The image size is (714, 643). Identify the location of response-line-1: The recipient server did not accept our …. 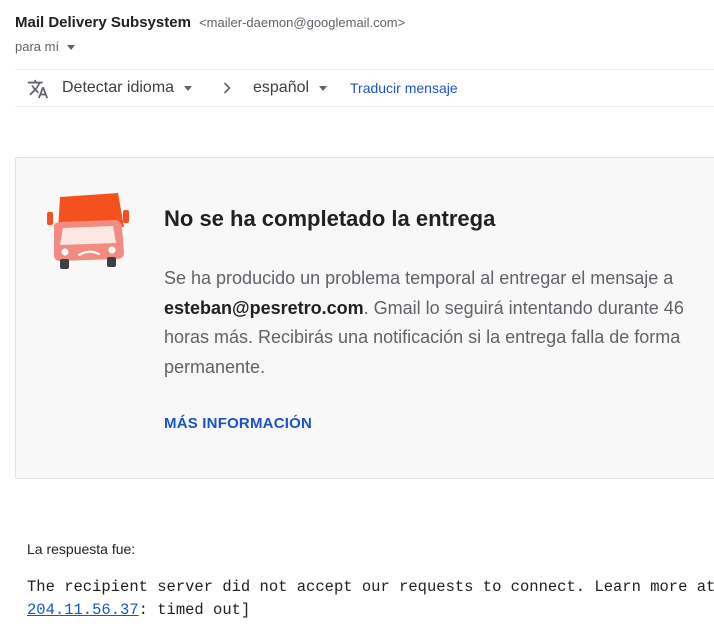
(370, 587).